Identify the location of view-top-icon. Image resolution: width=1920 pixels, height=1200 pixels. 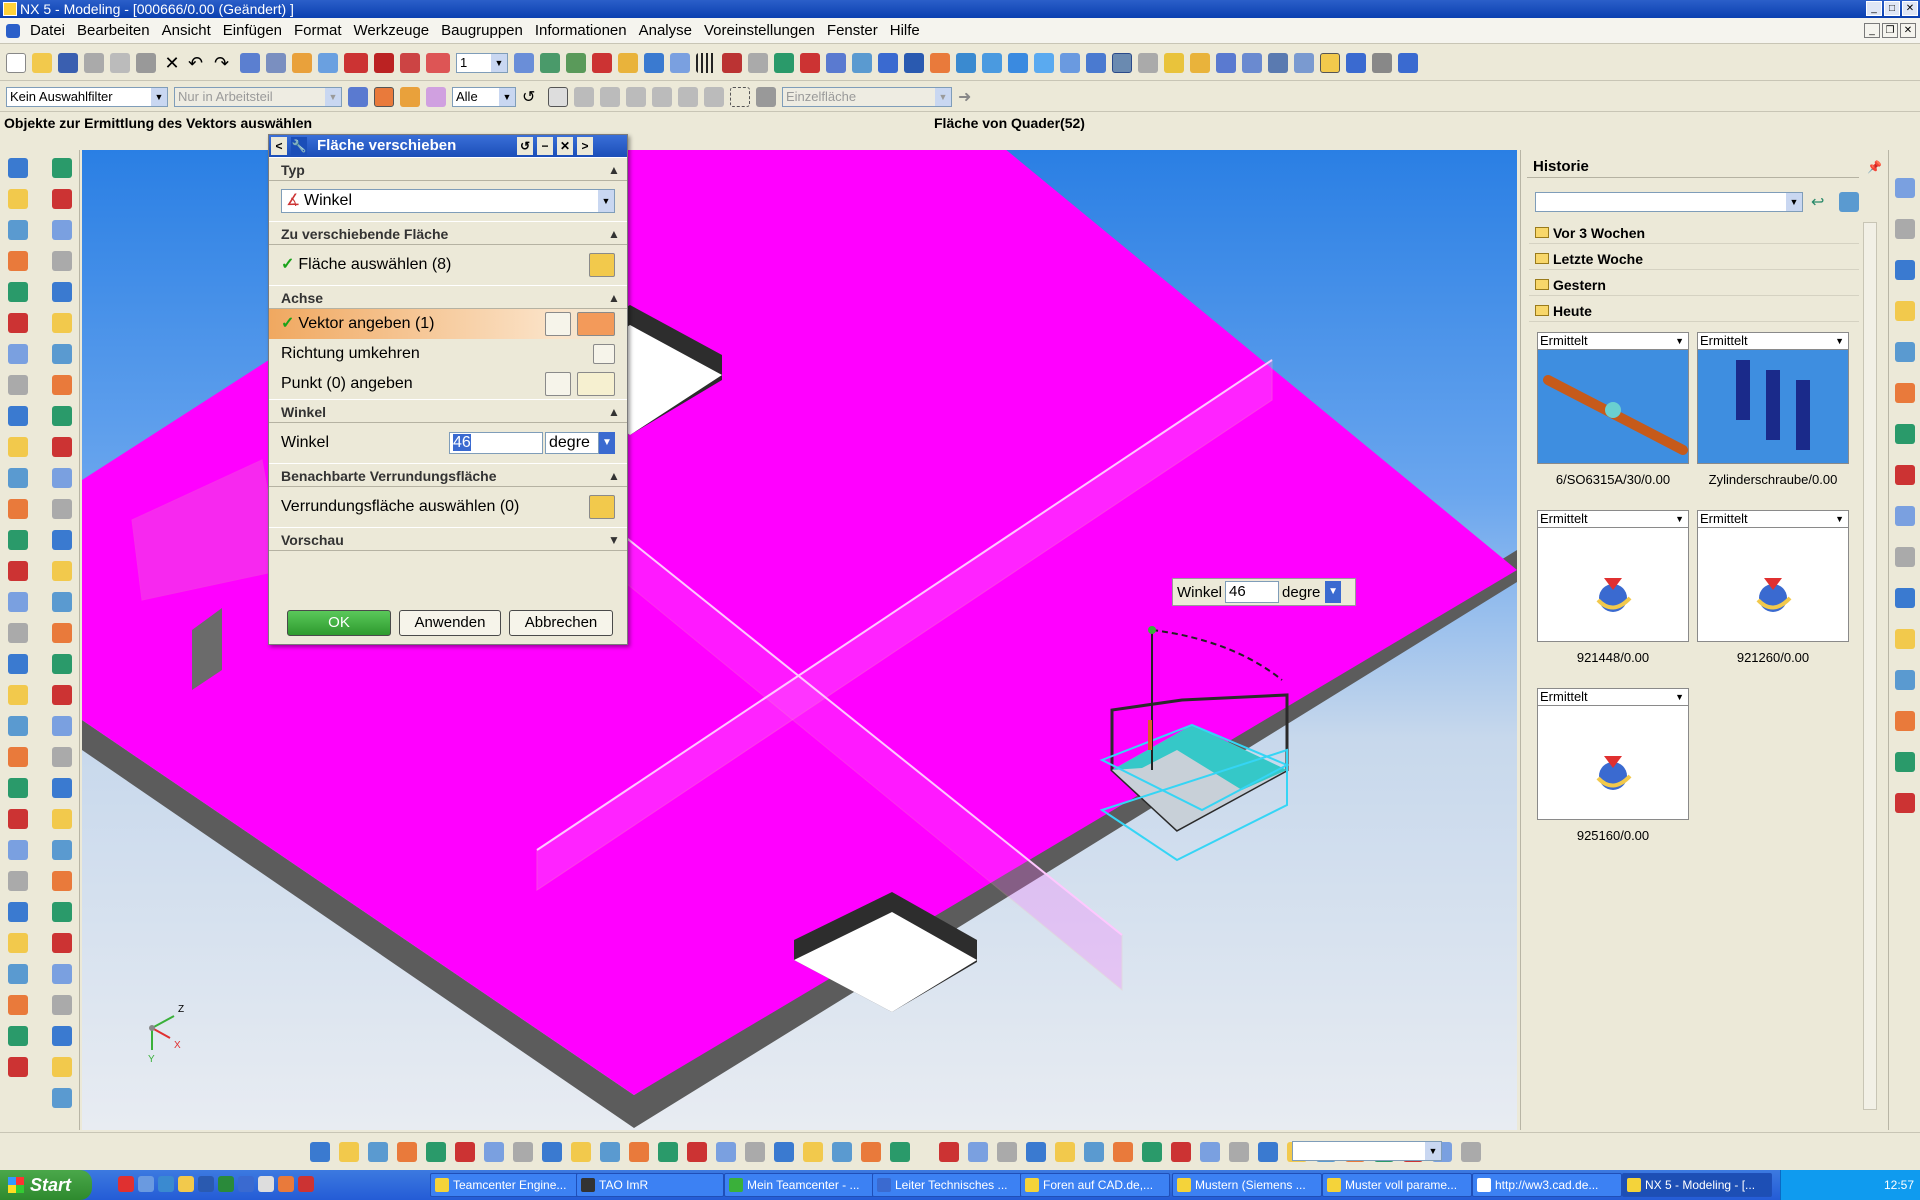
(1044, 62).